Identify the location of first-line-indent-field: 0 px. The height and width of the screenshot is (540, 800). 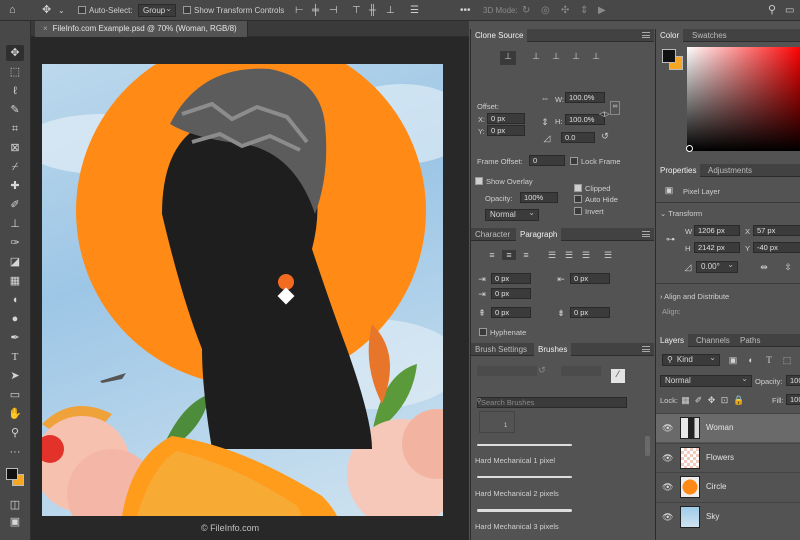
(511, 293).